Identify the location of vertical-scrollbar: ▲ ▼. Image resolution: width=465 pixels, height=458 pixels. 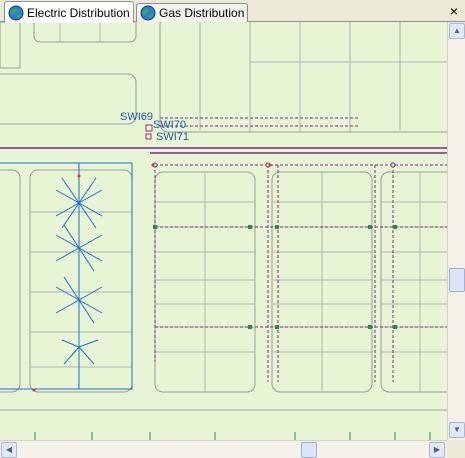
(456, 231).